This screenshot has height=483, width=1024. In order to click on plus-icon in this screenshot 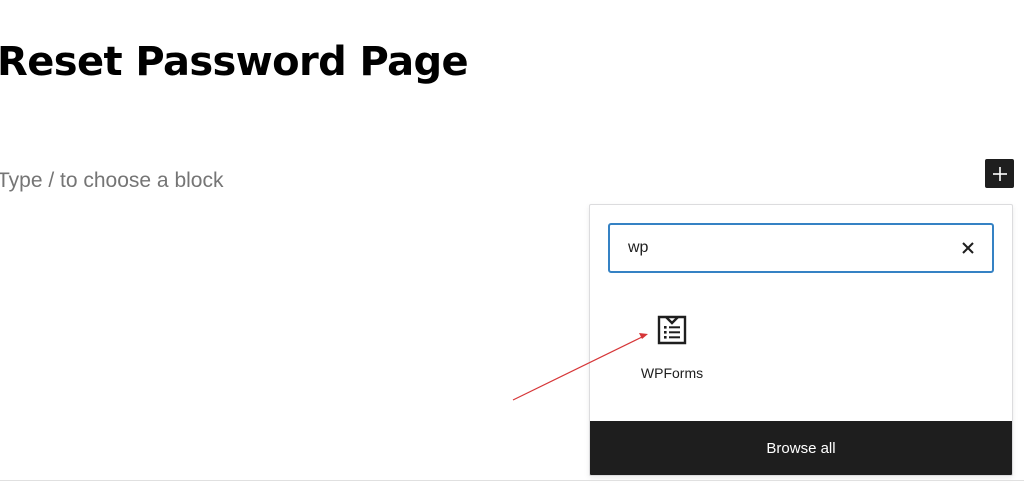, I will do `click(999, 173)`.